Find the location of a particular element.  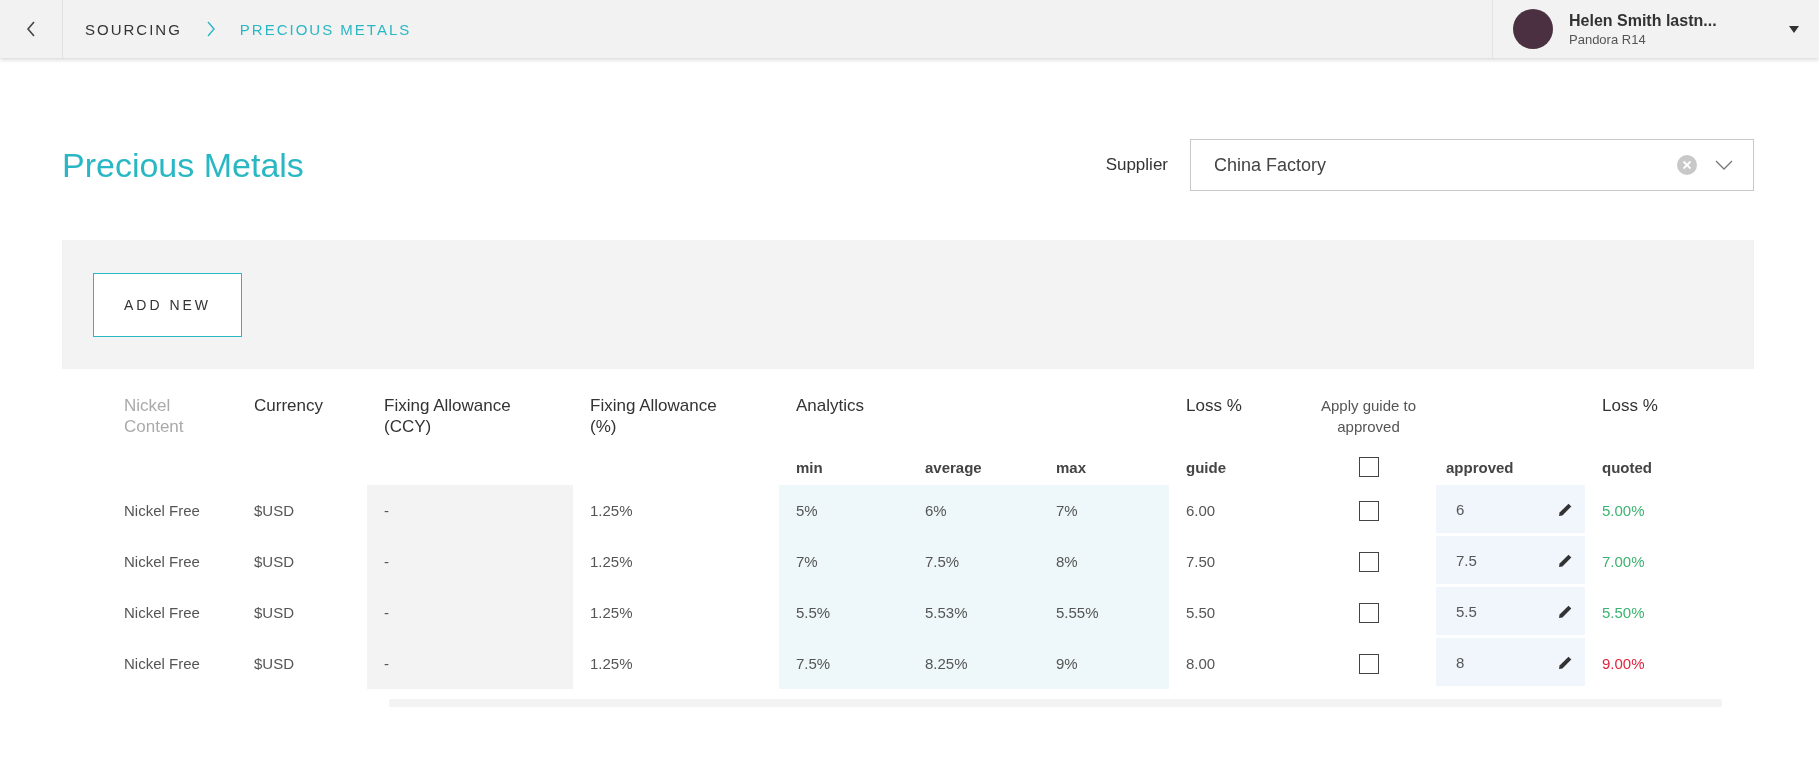

avatar is located at coordinates (1533, 29).